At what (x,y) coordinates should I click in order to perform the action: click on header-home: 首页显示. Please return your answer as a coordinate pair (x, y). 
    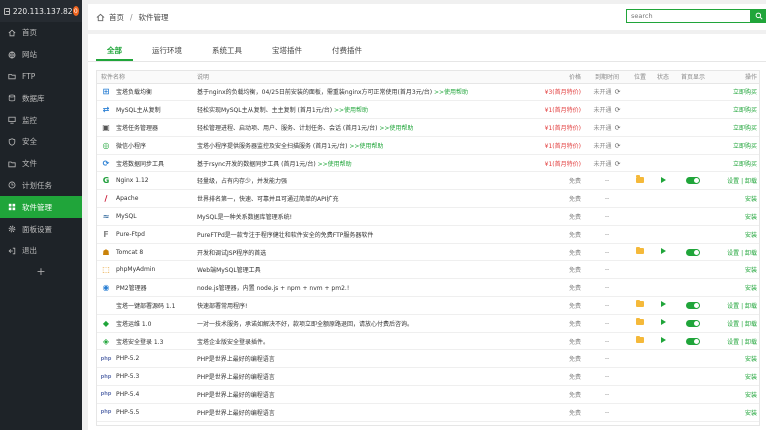
    Looking at the image, I should click on (693, 77).